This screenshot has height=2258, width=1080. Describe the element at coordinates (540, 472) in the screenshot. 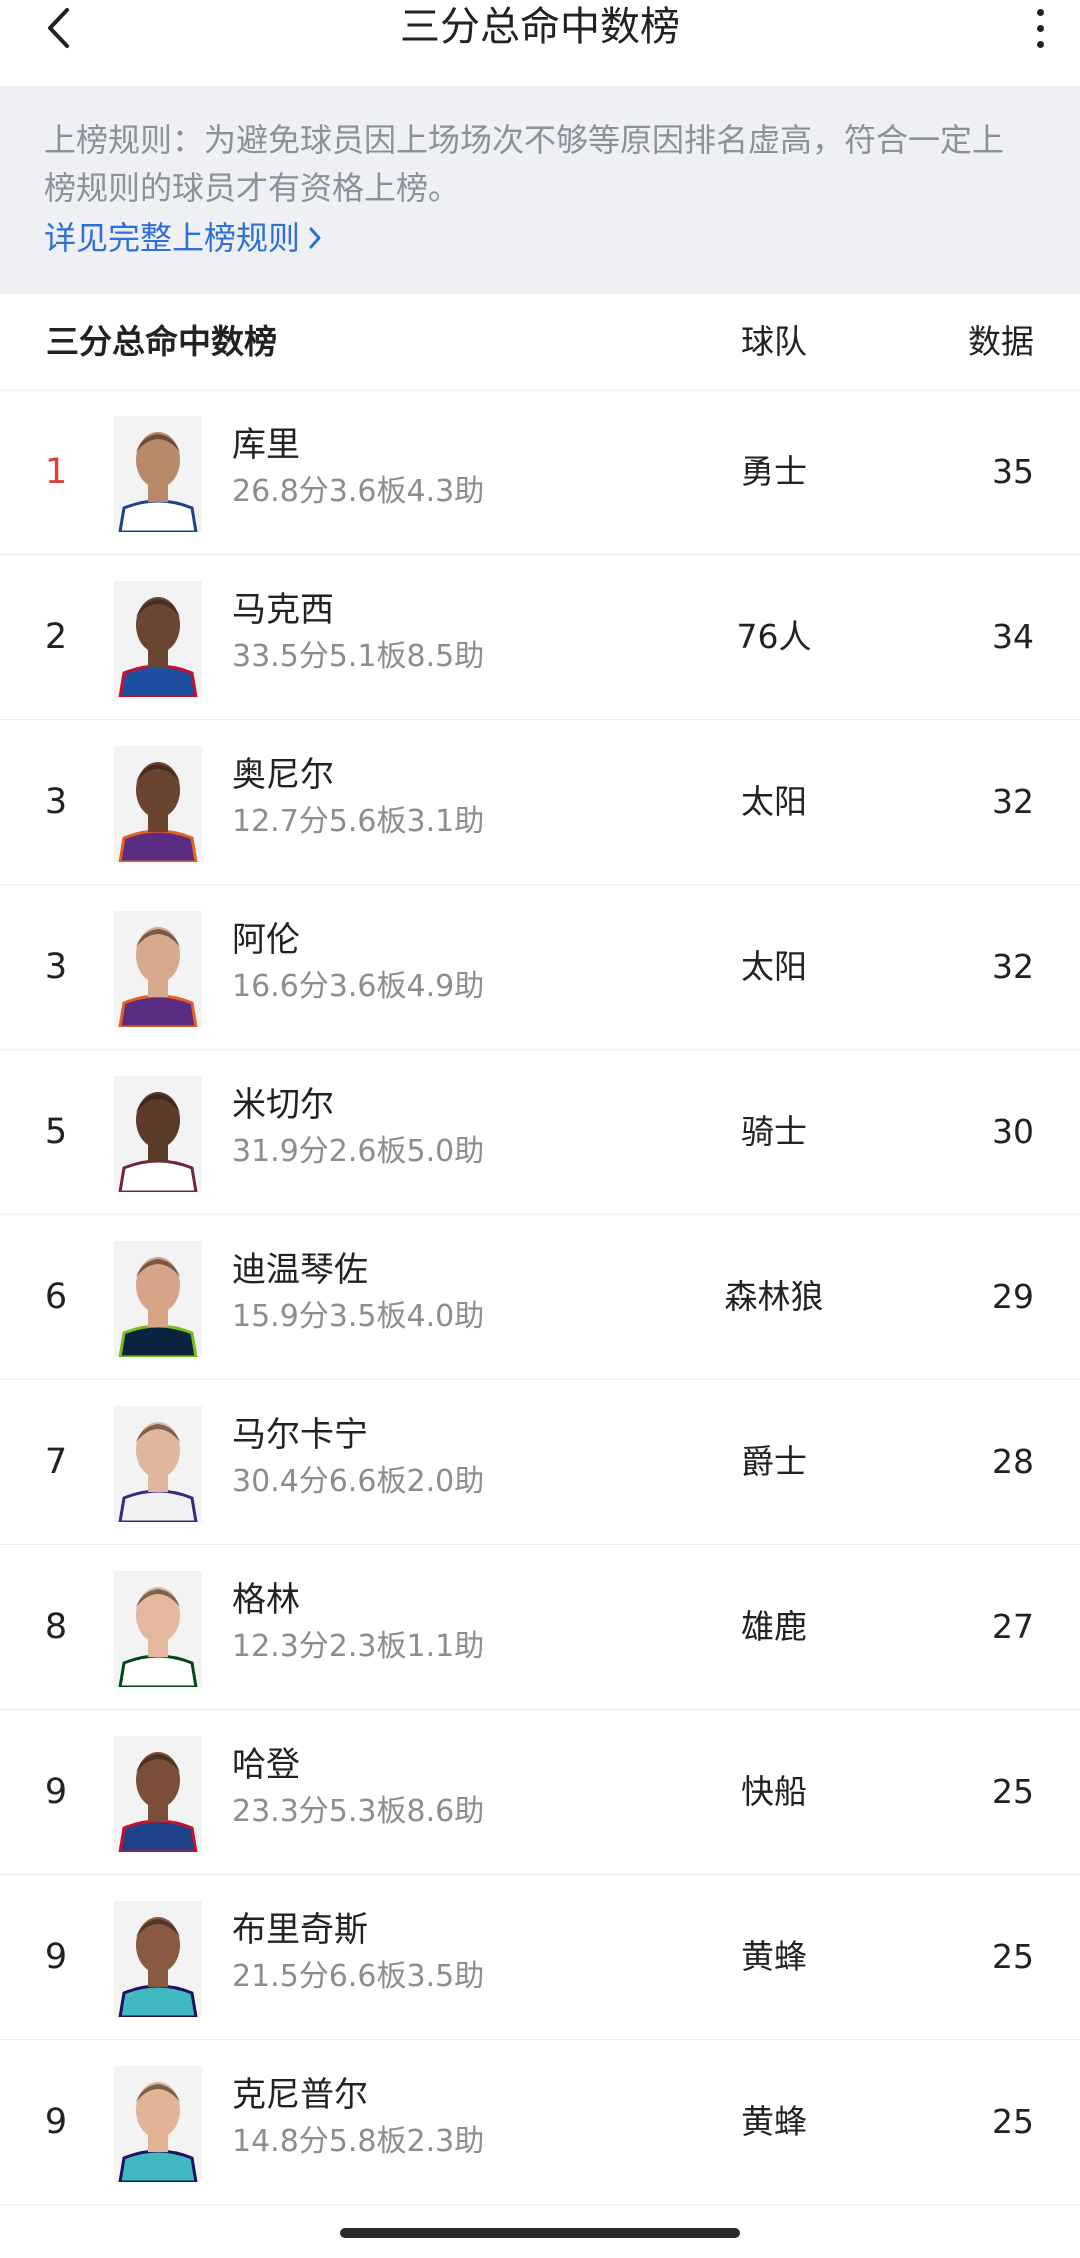

I see `player-row: 1 库里 26.8分3.6板4.3助 勇士 35` at that location.